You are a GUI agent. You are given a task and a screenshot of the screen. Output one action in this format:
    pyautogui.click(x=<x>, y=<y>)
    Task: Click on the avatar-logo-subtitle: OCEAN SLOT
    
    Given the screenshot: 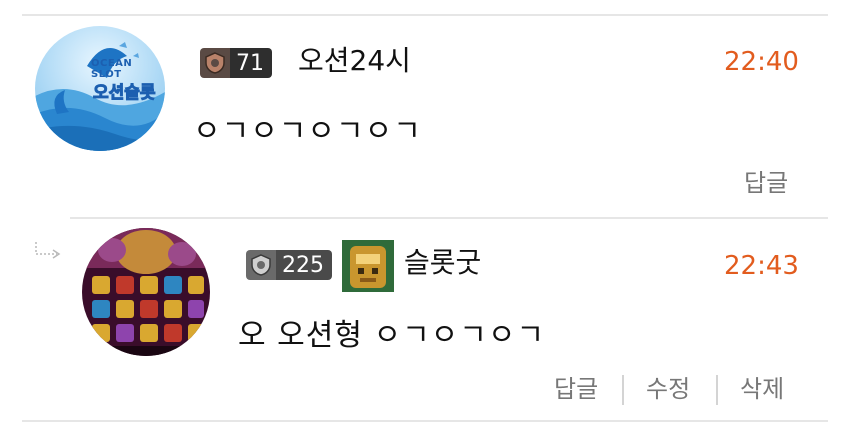 What is the action you would take?
    pyautogui.click(x=112, y=69)
    